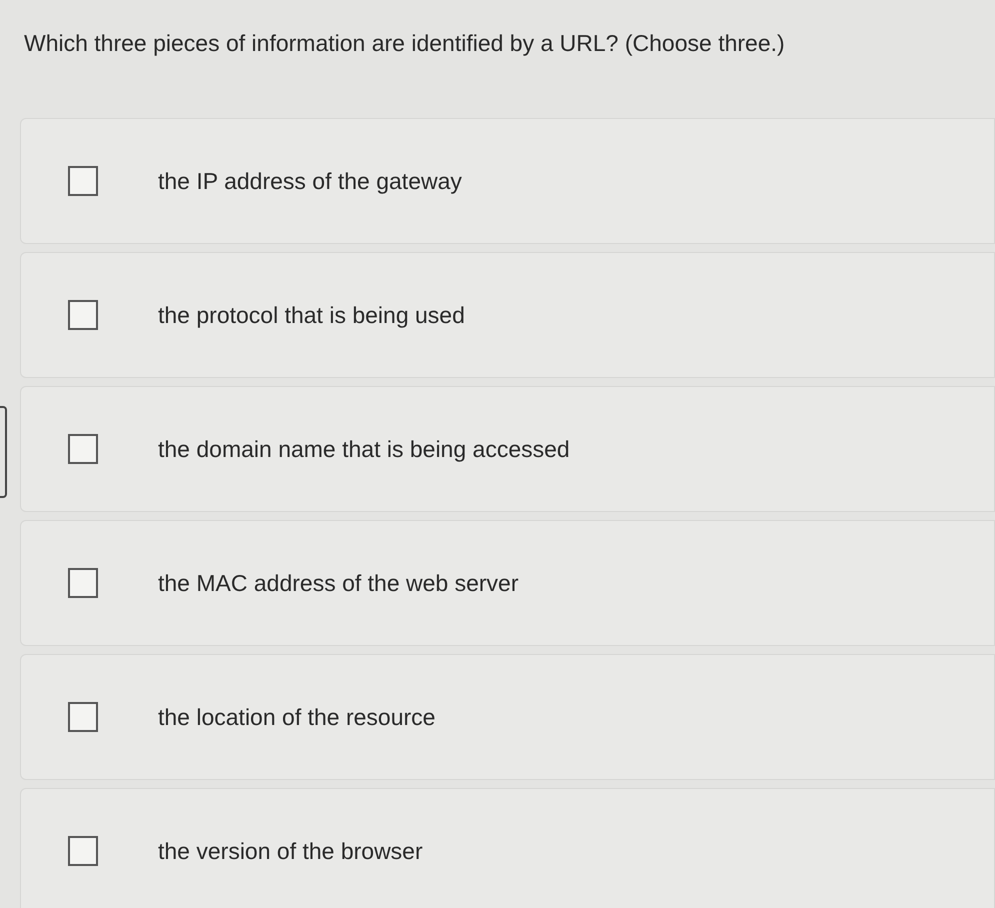 The image size is (995, 908). What do you see at coordinates (364, 449) in the screenshot?
I see `option-label: the domain name that is being accessed` at bounding box center [364, 449].